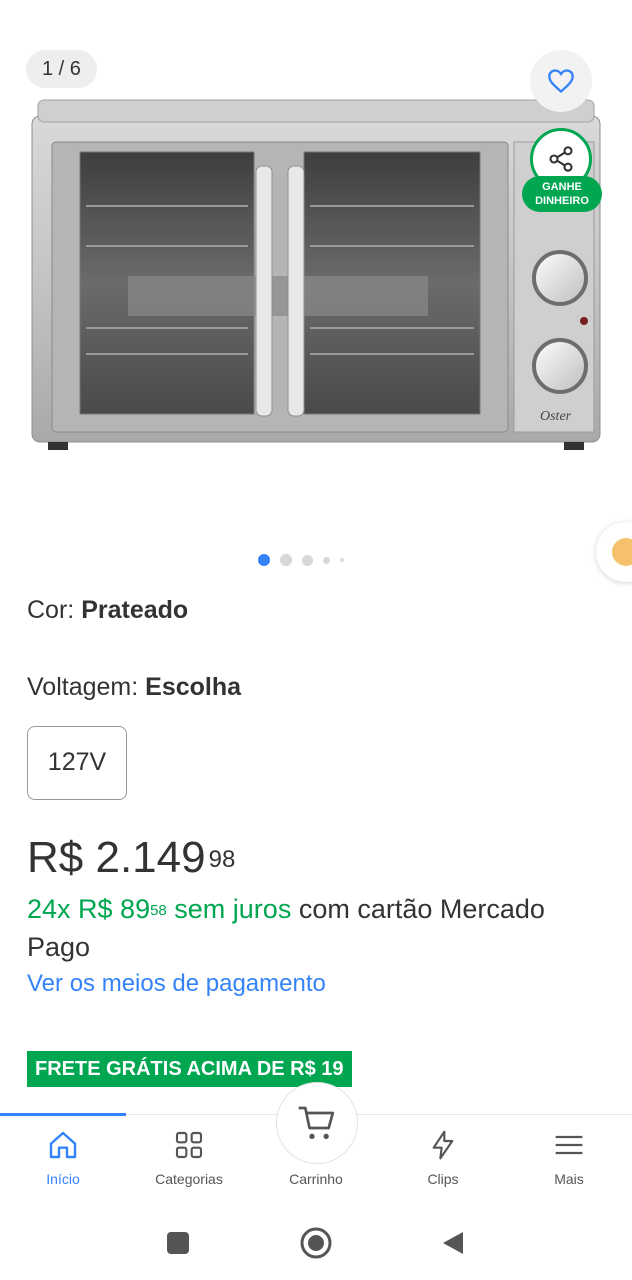  I want to click on voltage-selector: Voltagem: Escolha, so click(134, 687).